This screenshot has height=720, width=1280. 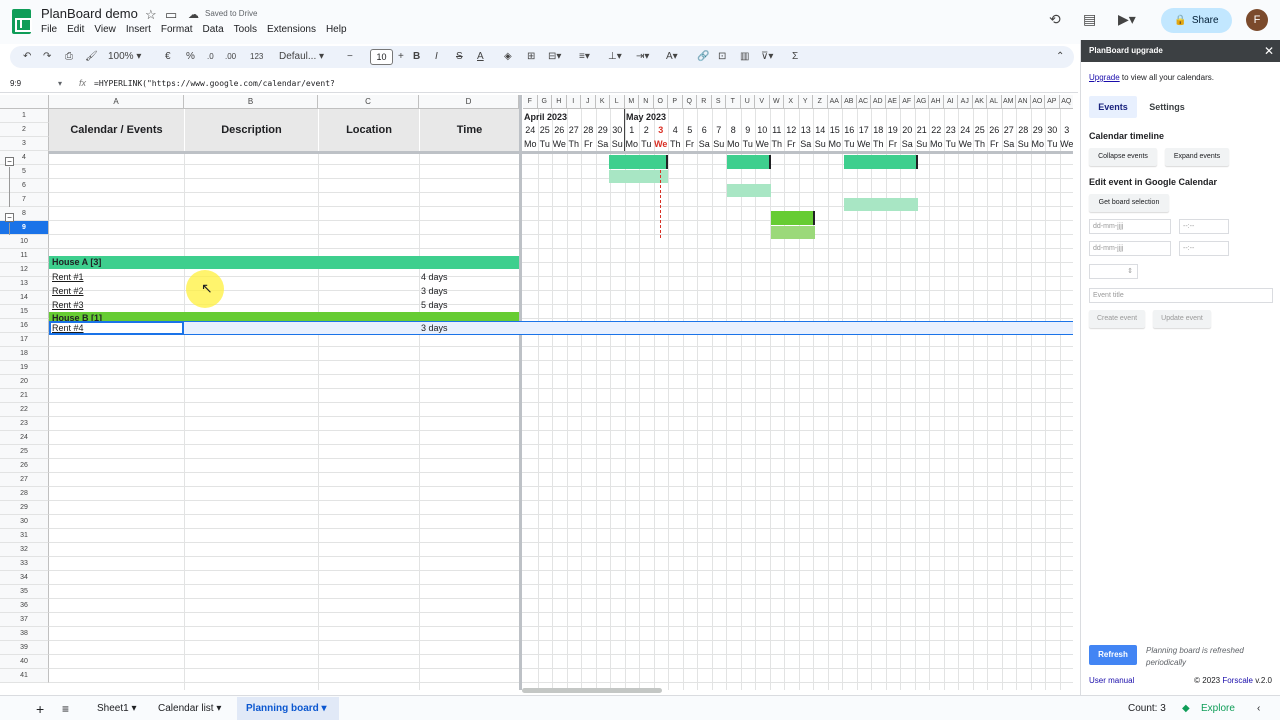 I want to click on column-header-timeline: AG, so click(x=921, y=102).